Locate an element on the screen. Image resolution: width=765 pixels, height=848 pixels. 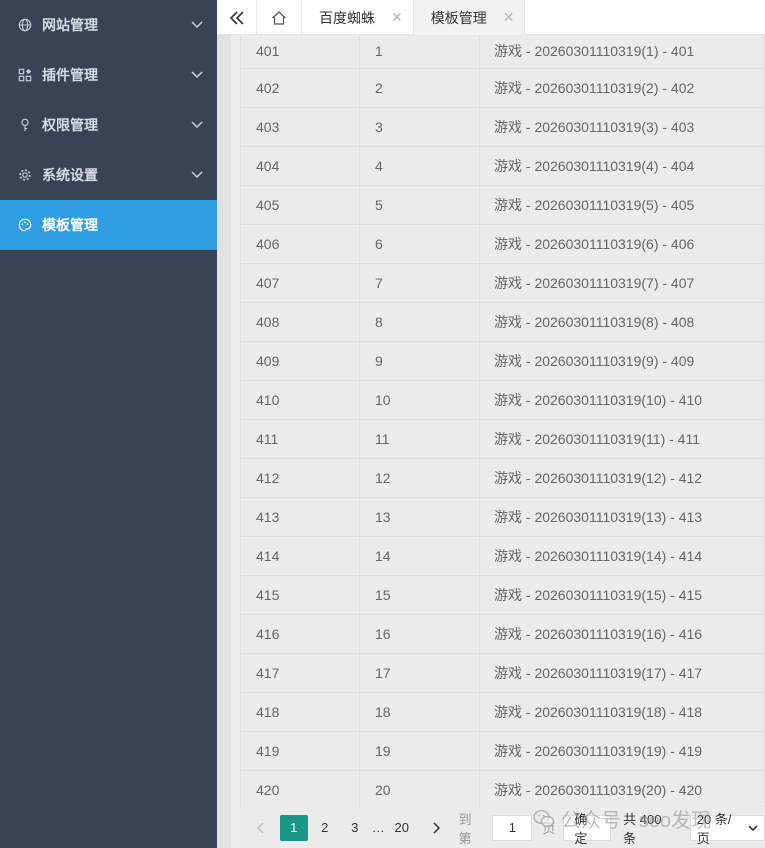
goto-label: 到第 is located at coordinates (465, 828).